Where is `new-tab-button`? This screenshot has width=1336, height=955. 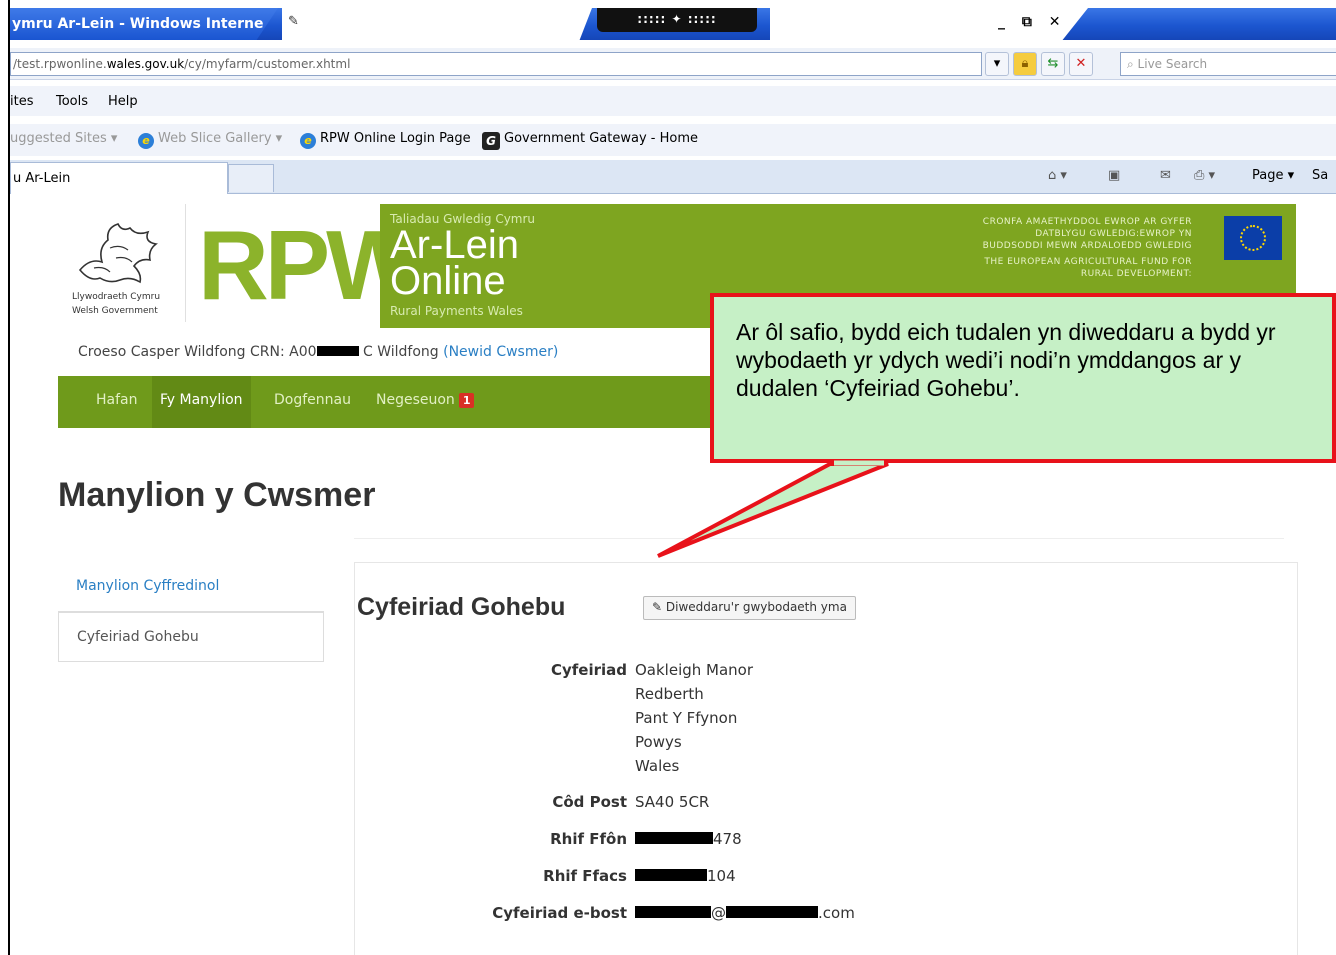
new-tab-button is located at coordinates (251, 178).